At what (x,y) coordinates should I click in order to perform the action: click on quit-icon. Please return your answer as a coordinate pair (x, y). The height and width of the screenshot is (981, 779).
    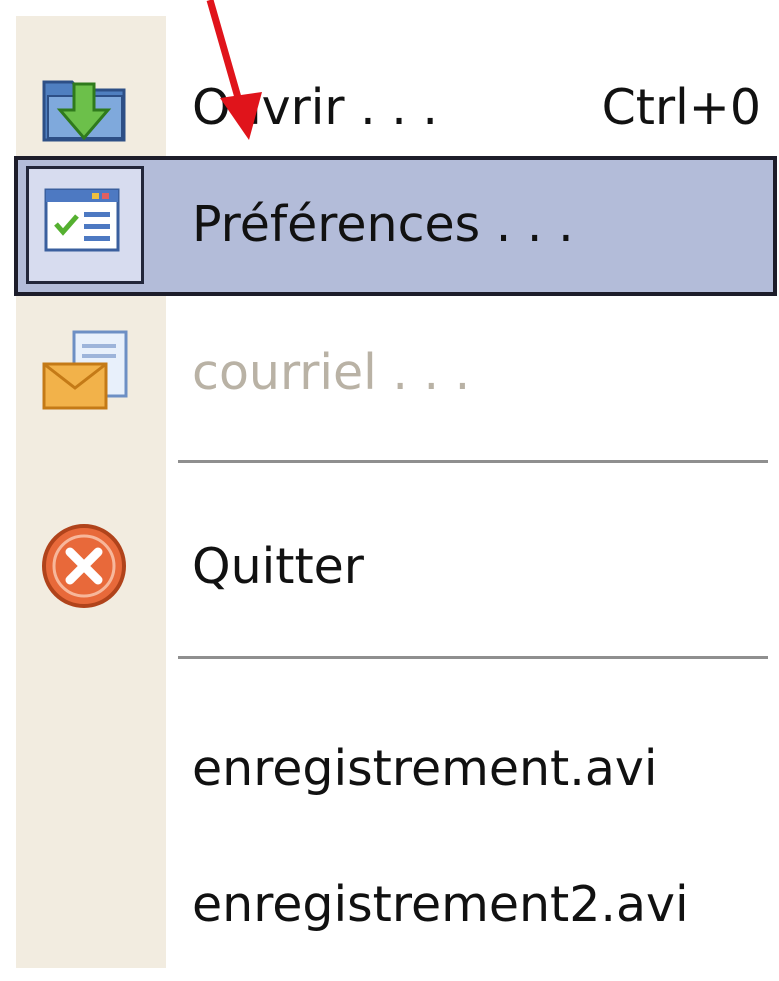
    Looking at the image, I should click on (86, 566).